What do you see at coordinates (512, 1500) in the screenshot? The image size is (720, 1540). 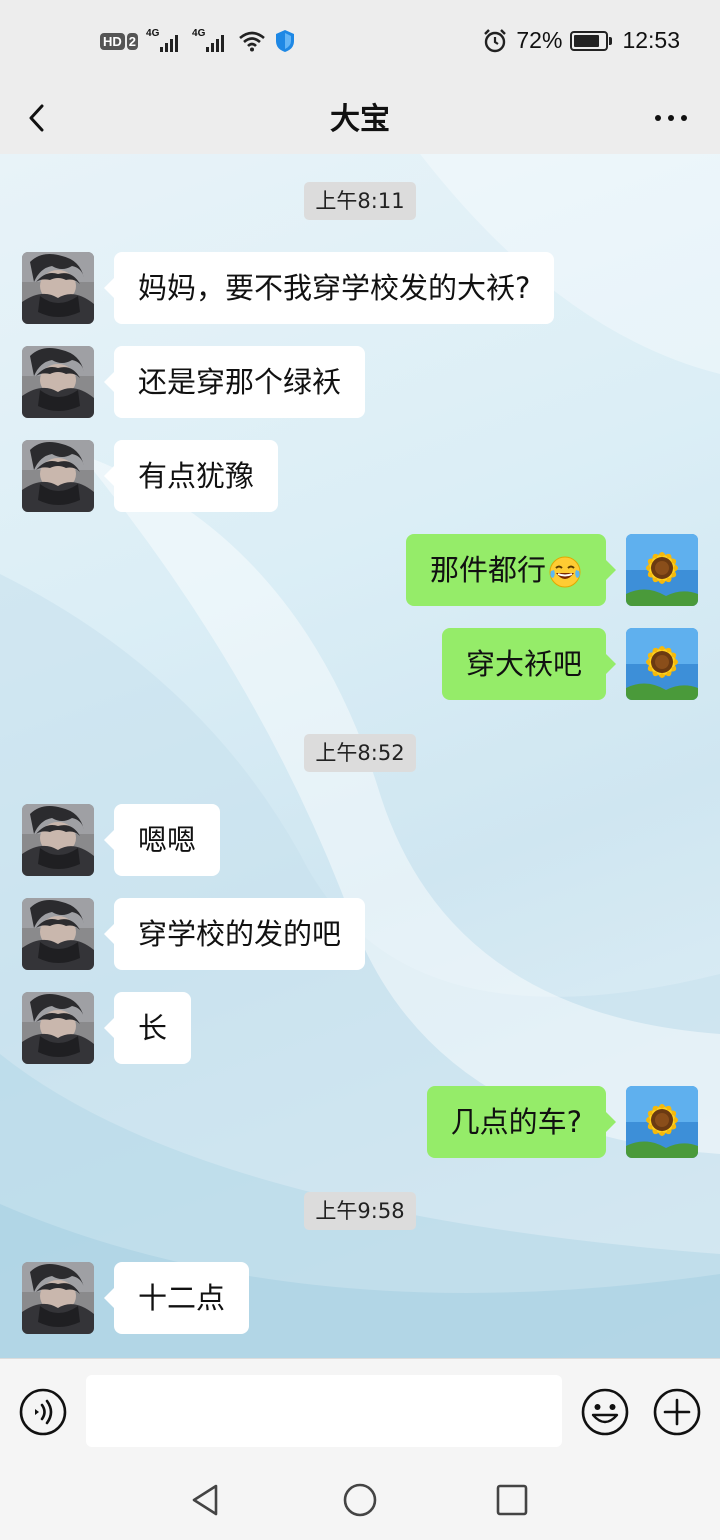 I see `square-recent-icon` at bounding box center [512, 1500].